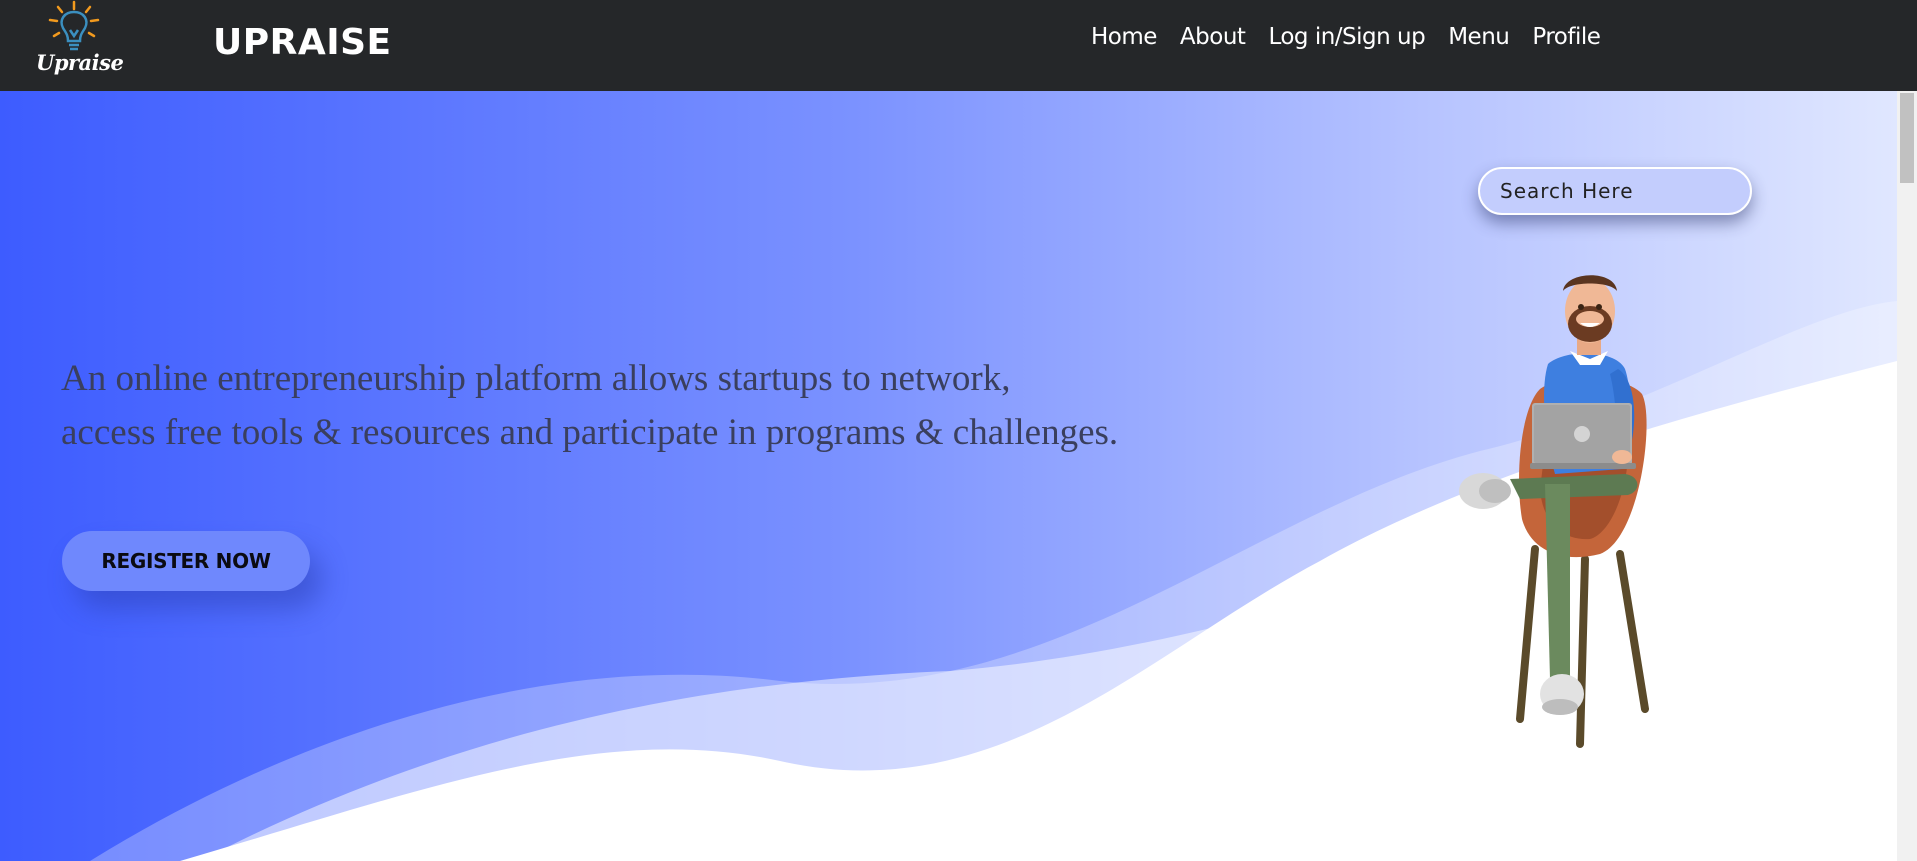 The image size is (1917, 861). I want to click on man-with-laptop-illustration, so click(1554, 511).